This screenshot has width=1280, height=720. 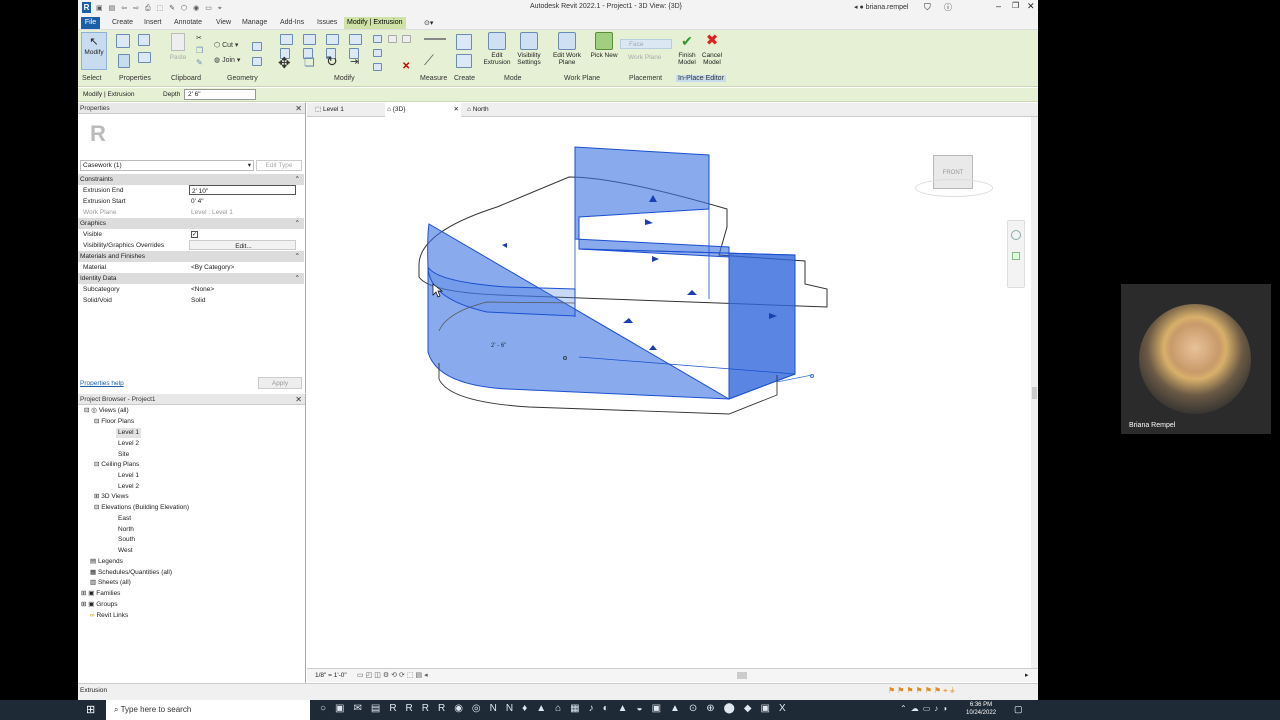 I want to click on unpin-icon, so click(x=377, y=67).